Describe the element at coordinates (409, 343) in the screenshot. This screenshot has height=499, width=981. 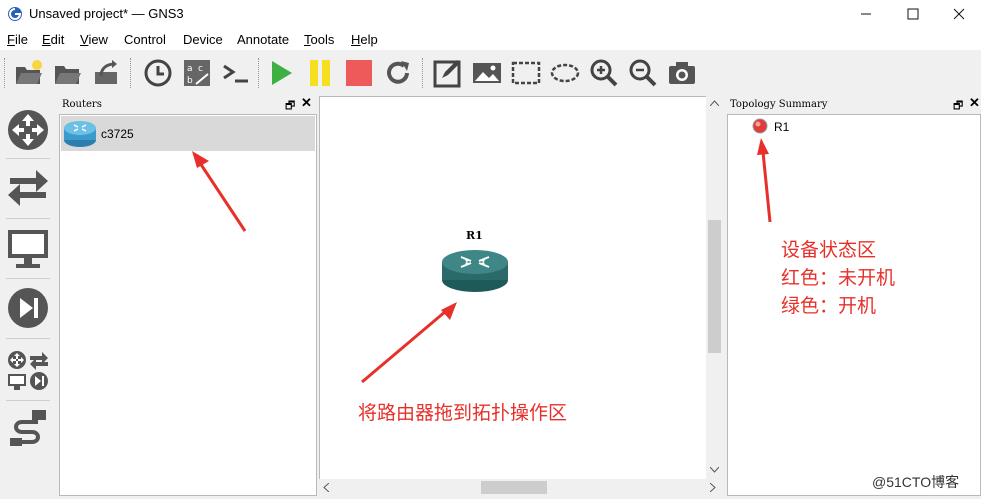
I see `arrow-to-canvas-node` at that location.